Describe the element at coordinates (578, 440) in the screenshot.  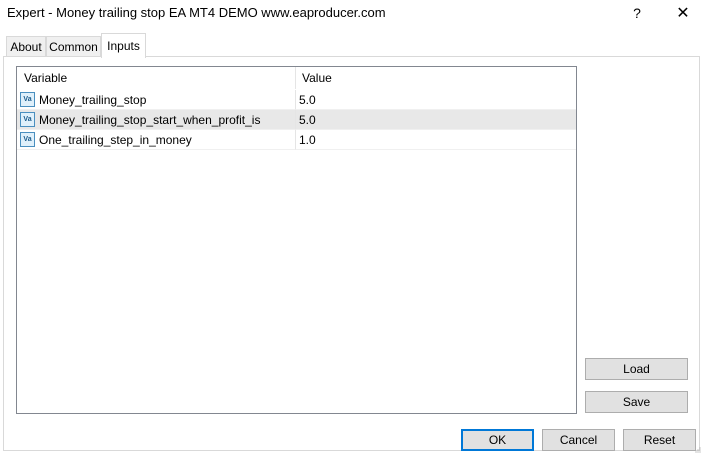
I see `cancel-button: Cancel` at that location.